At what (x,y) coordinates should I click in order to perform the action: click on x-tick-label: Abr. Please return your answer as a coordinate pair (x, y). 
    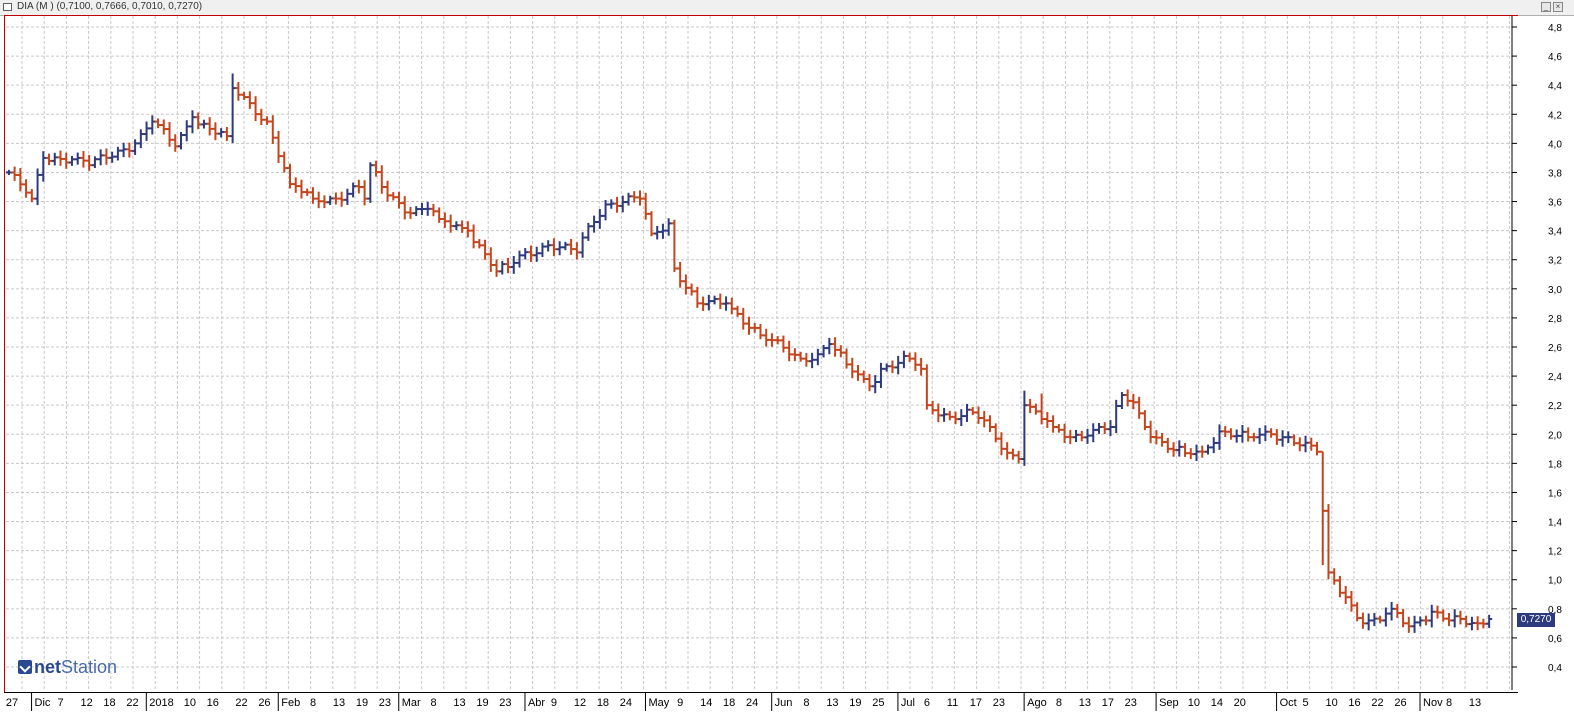
    Looking at the image, I should click on (536, 703).